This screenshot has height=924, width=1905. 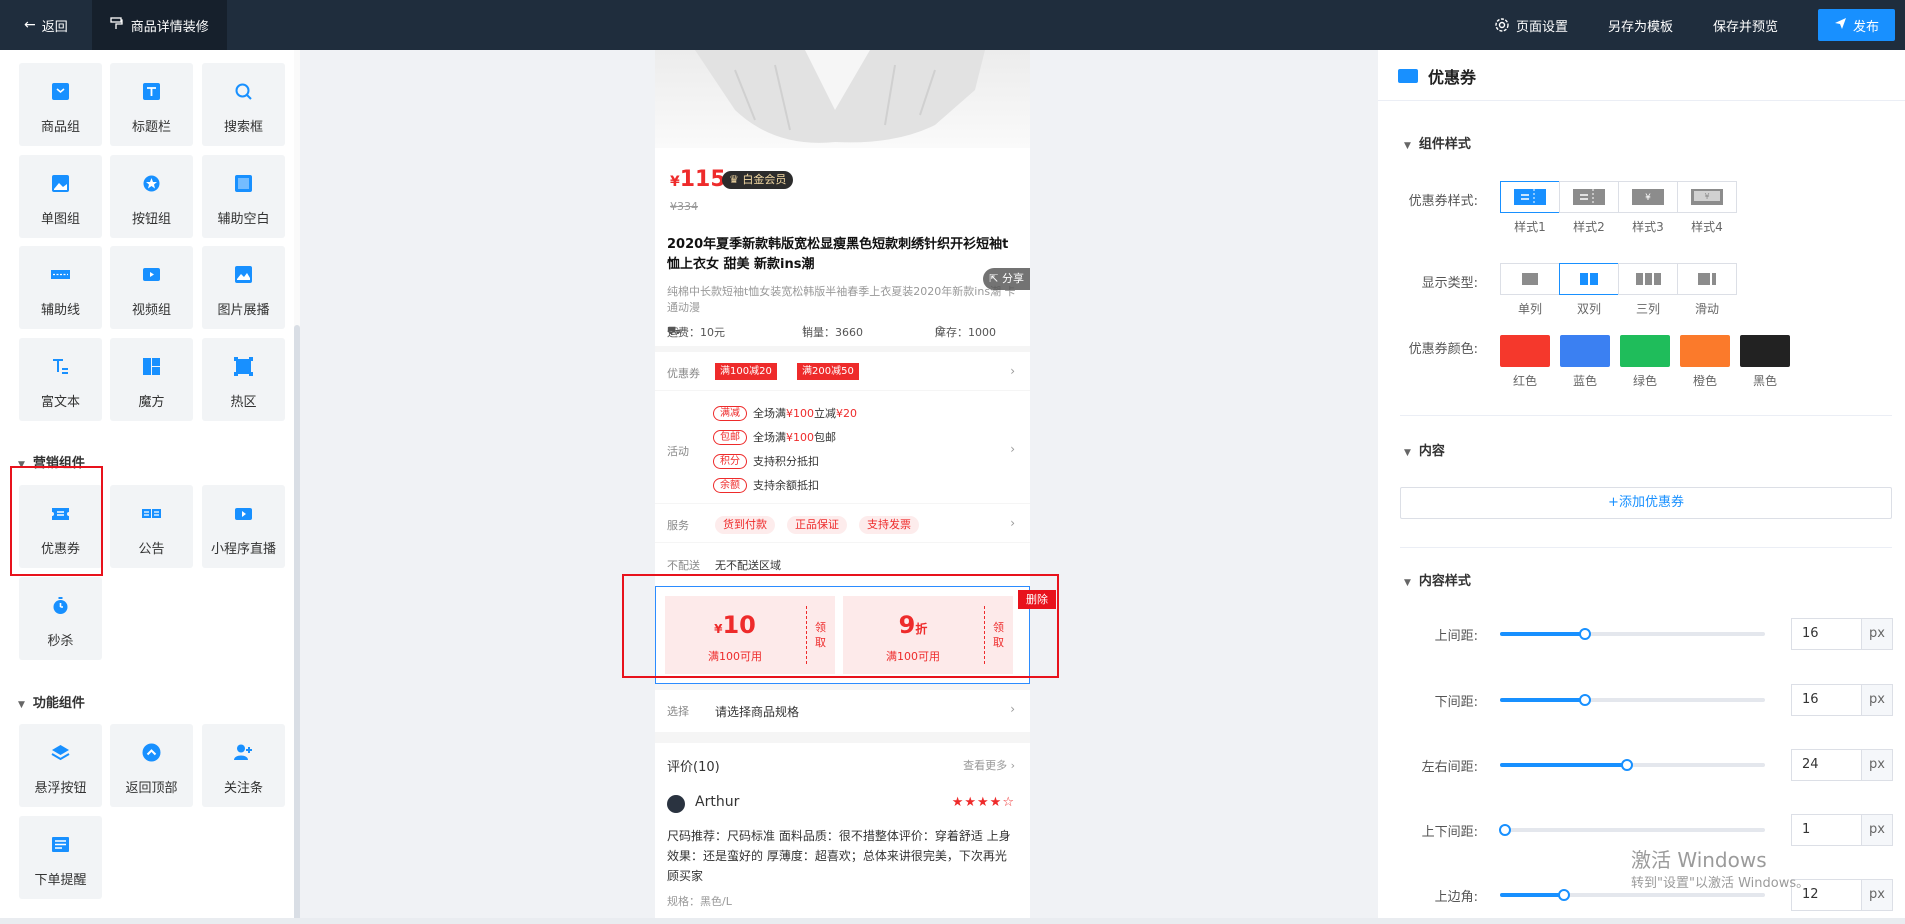 What do you see at coordinates (151, 196) in the screenshot?
I see `comp-button-group: 按钮组` at bounding box center [151, 196].